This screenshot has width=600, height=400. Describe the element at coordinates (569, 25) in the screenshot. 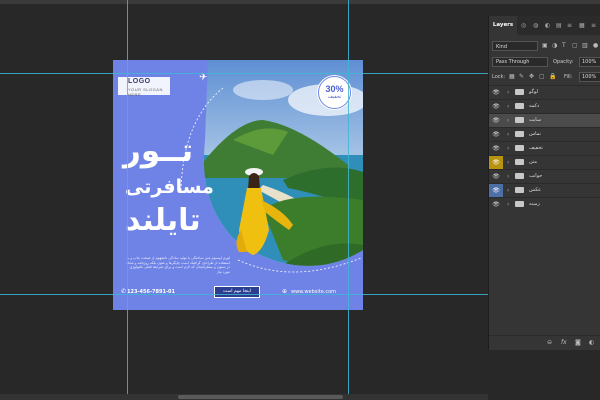

I see `history-tab-icon: ≡` at that location.